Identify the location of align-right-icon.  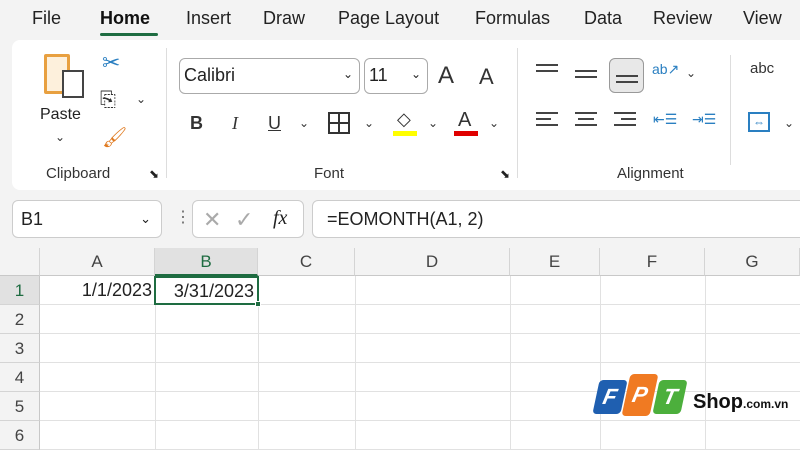
(625, 119).